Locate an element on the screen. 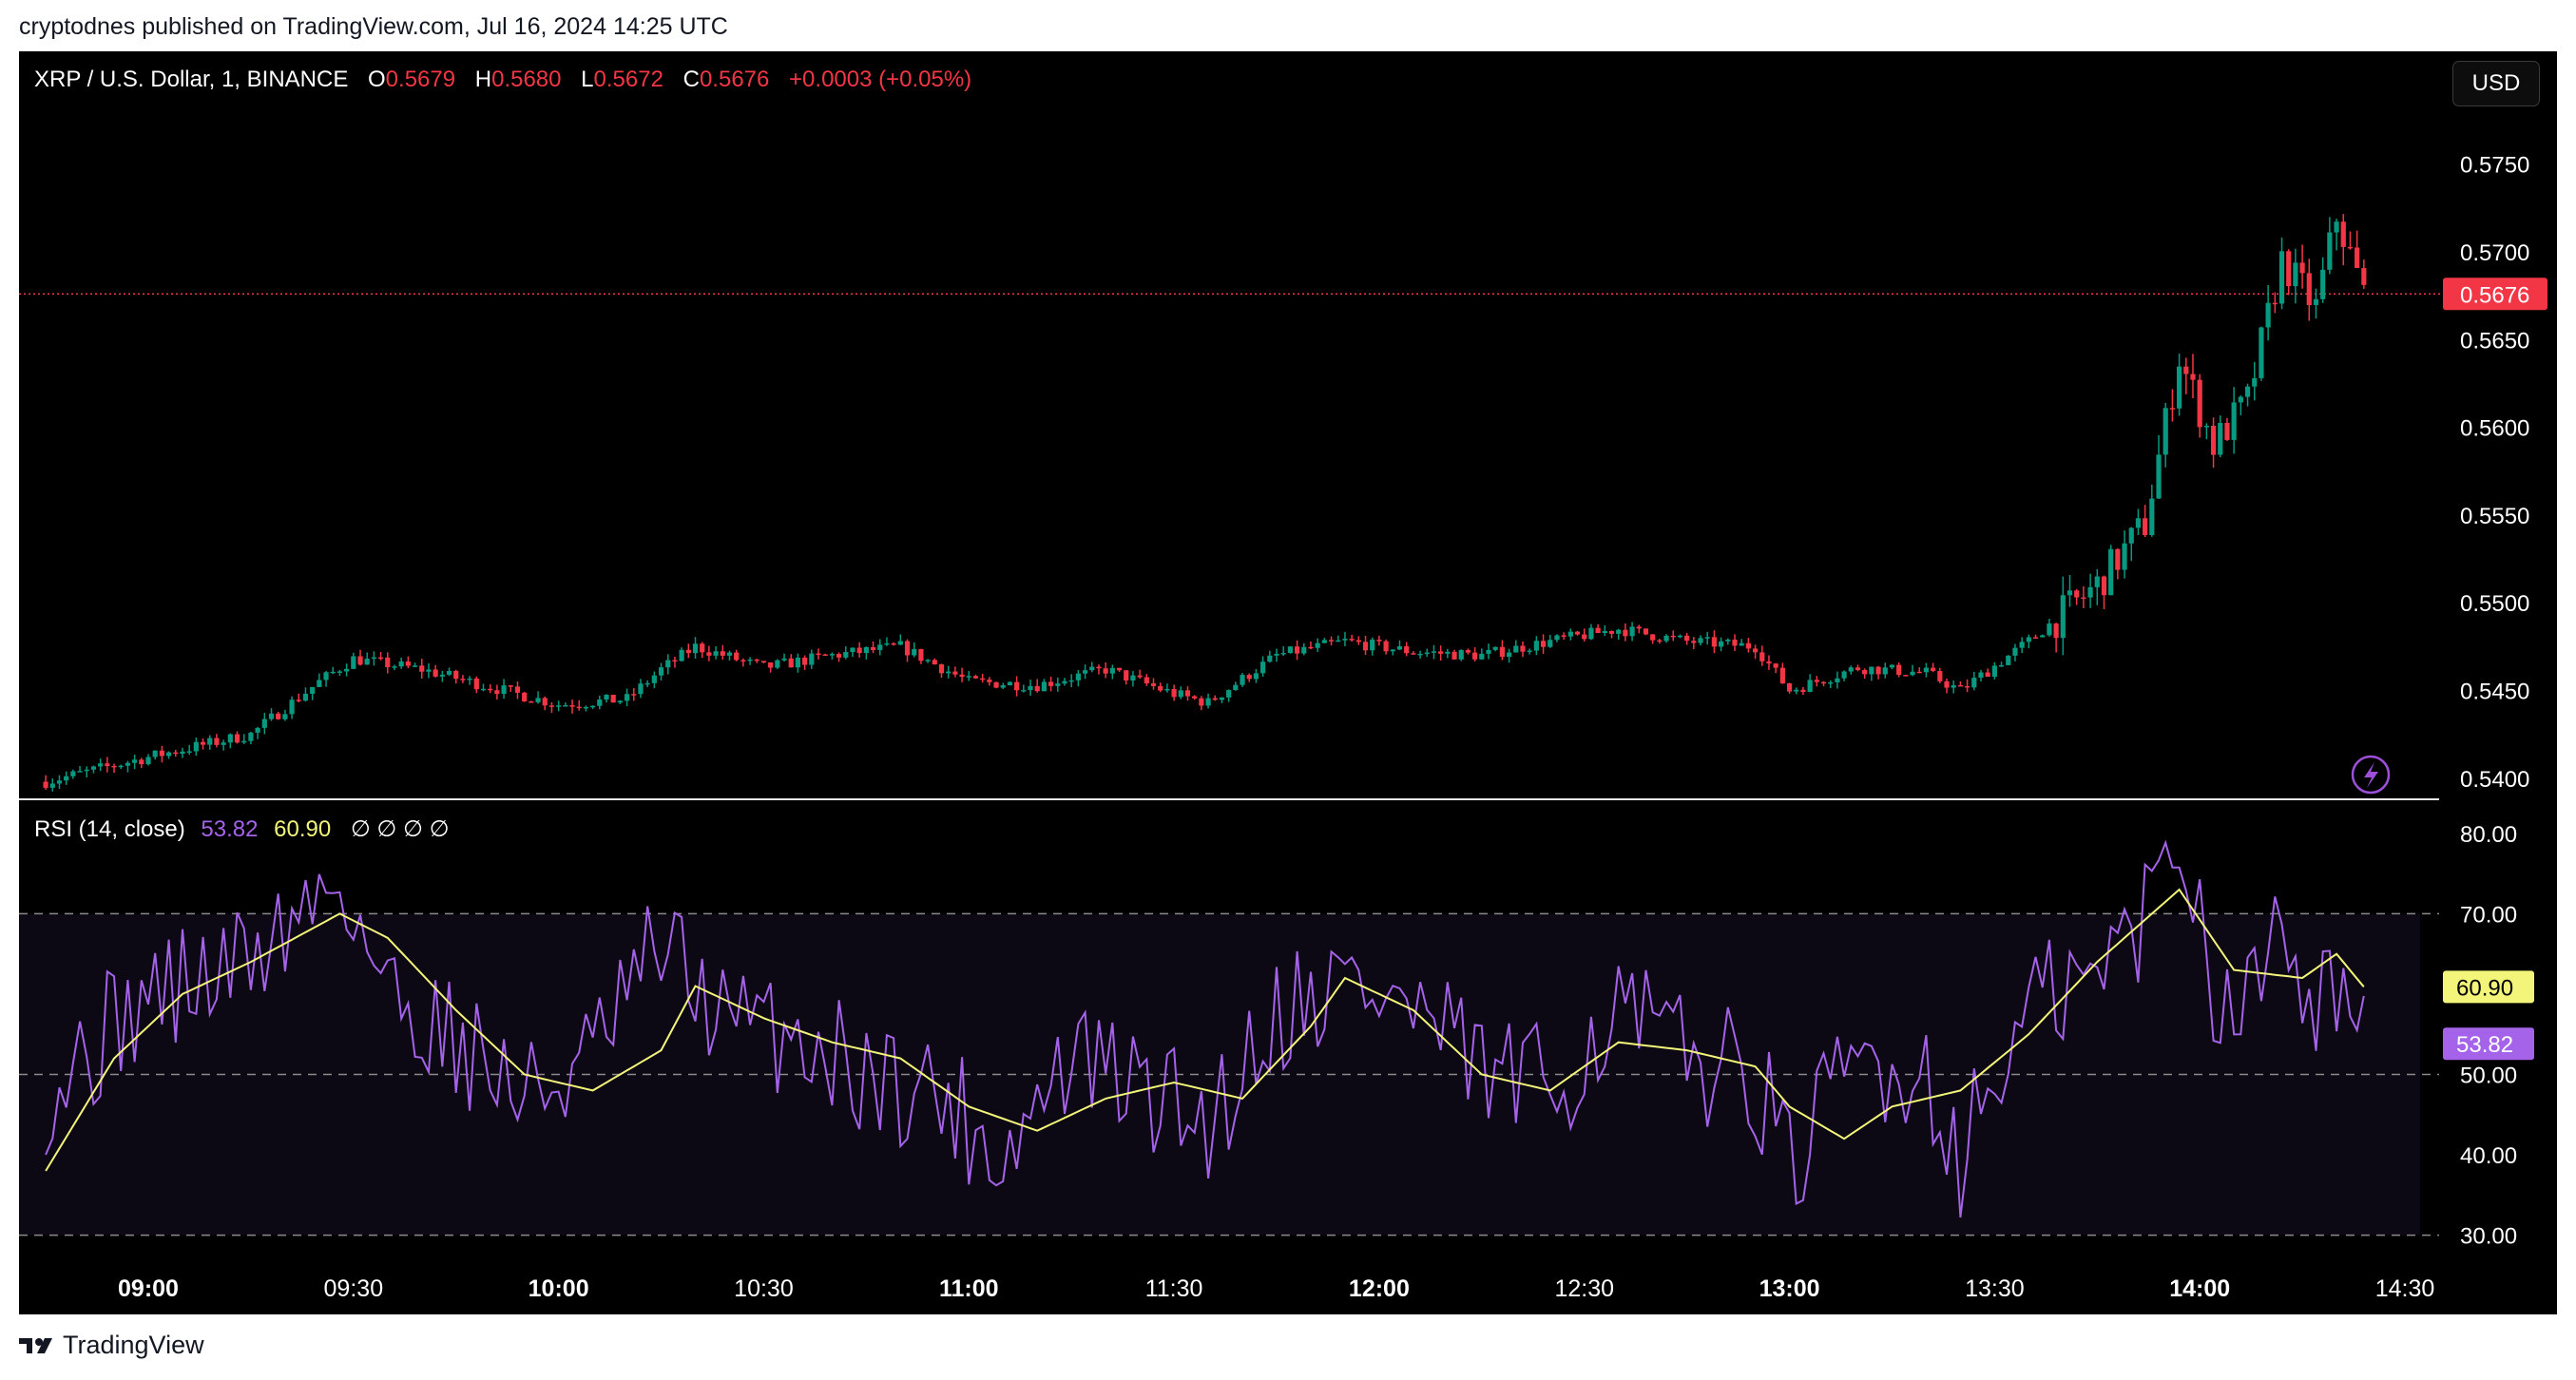 Image resolution: width=2576 pixels, height=1380 pixels. time-axis-tick-label: 10:30 is located at coordinates (764, 1288).